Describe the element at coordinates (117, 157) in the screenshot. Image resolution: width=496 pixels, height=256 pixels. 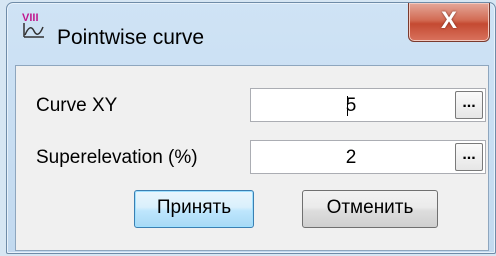
I see `superelevation-label: Superelevation (%)` at that location.